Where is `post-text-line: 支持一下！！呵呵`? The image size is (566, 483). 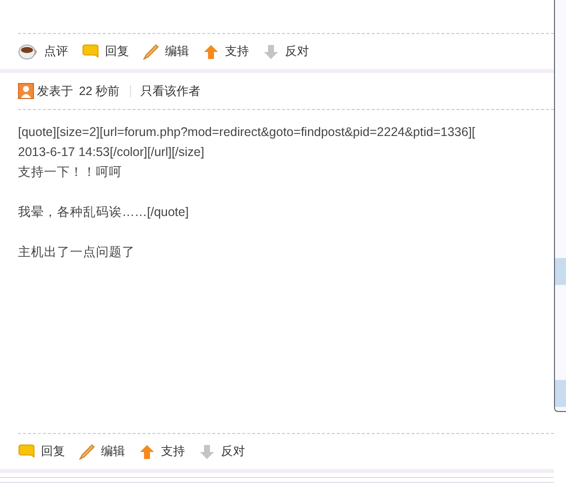 post-text-line: 支持一下！！呵呵 is located at coordinates (70, 172).